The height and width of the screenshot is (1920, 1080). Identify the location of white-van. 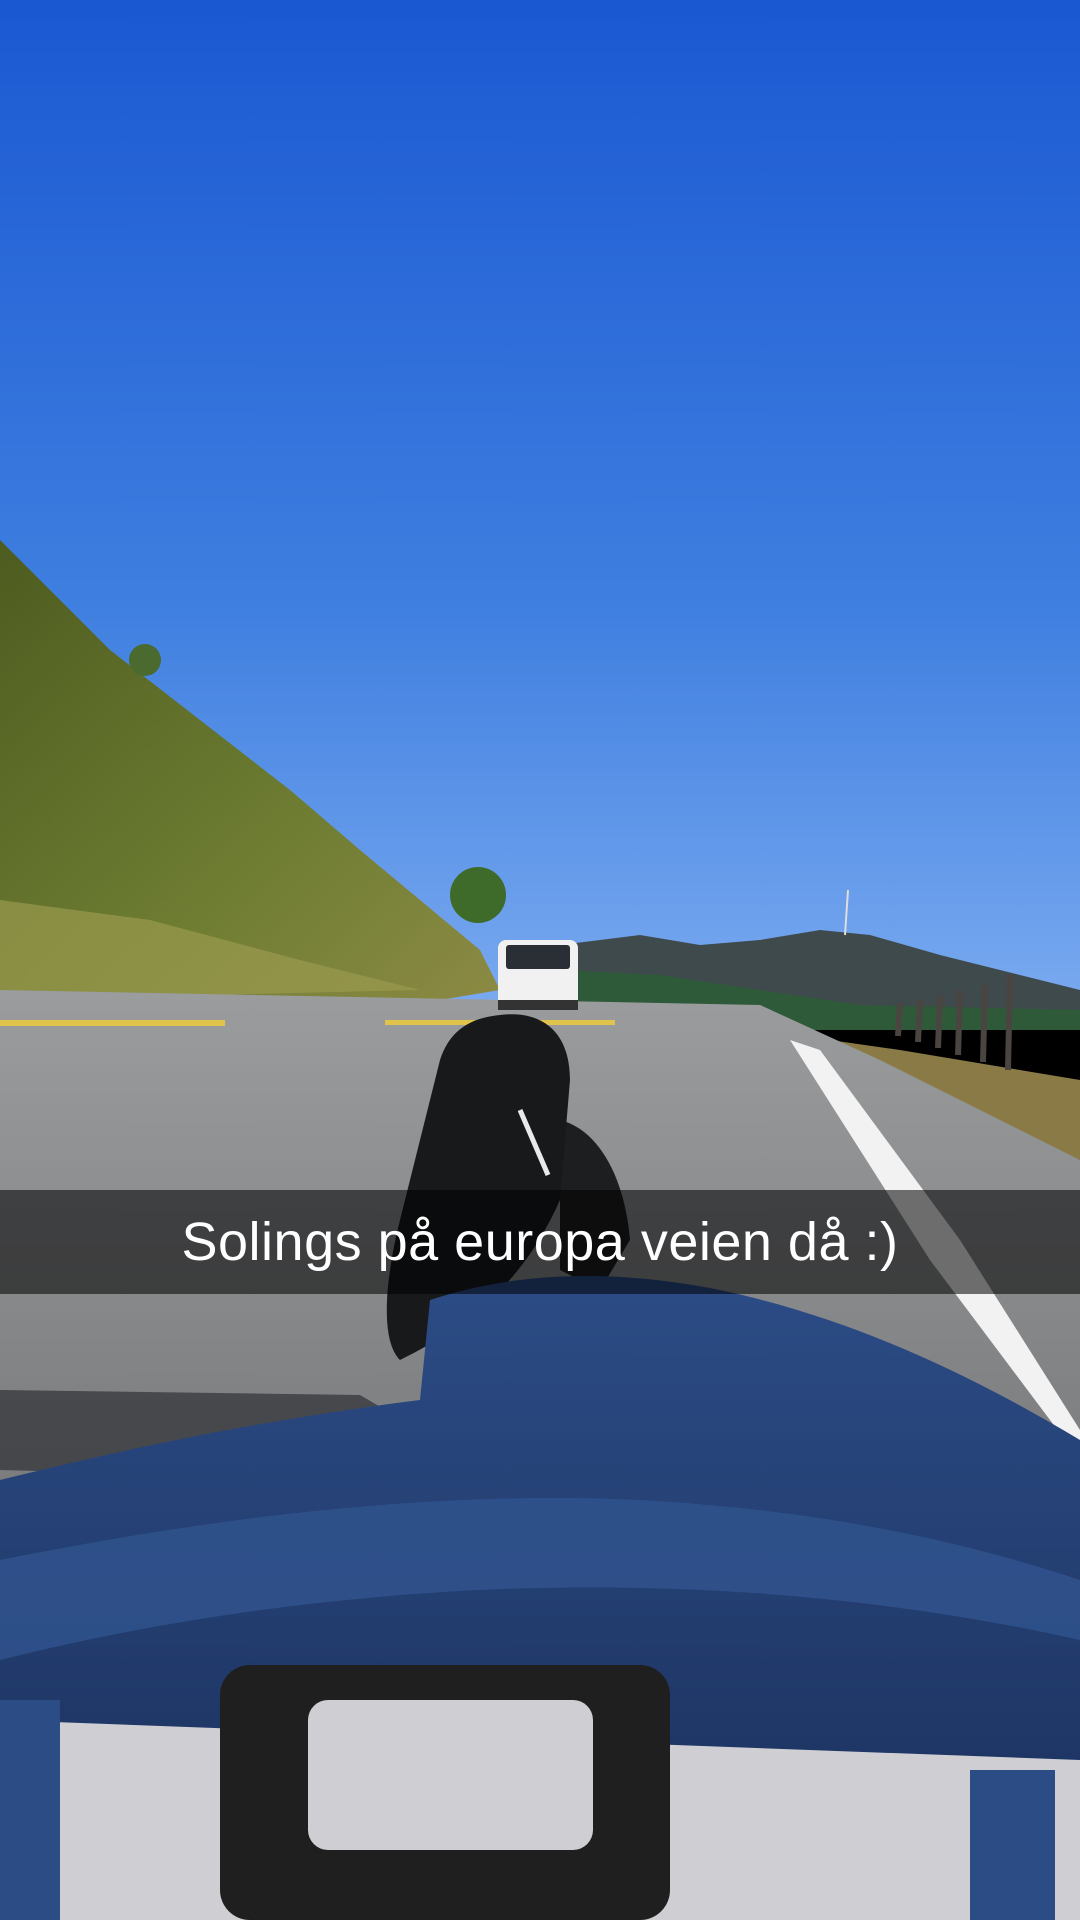
(538, 975).